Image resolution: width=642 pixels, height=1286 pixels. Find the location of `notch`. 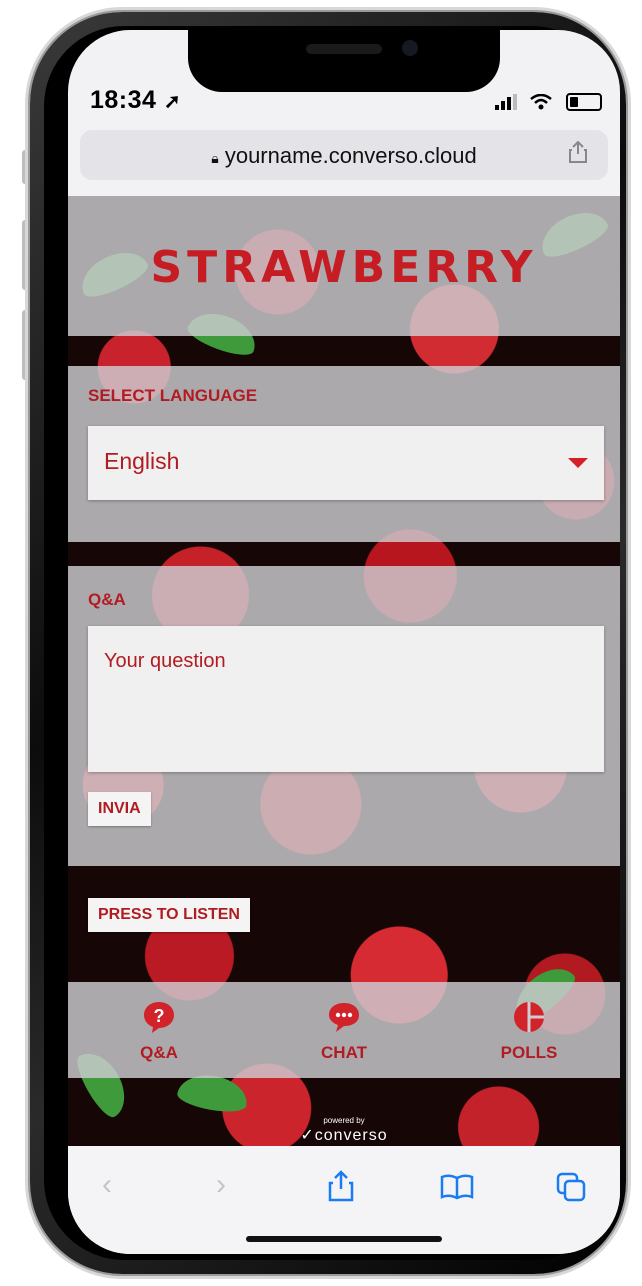

notch is located at coordinates (344, 61).